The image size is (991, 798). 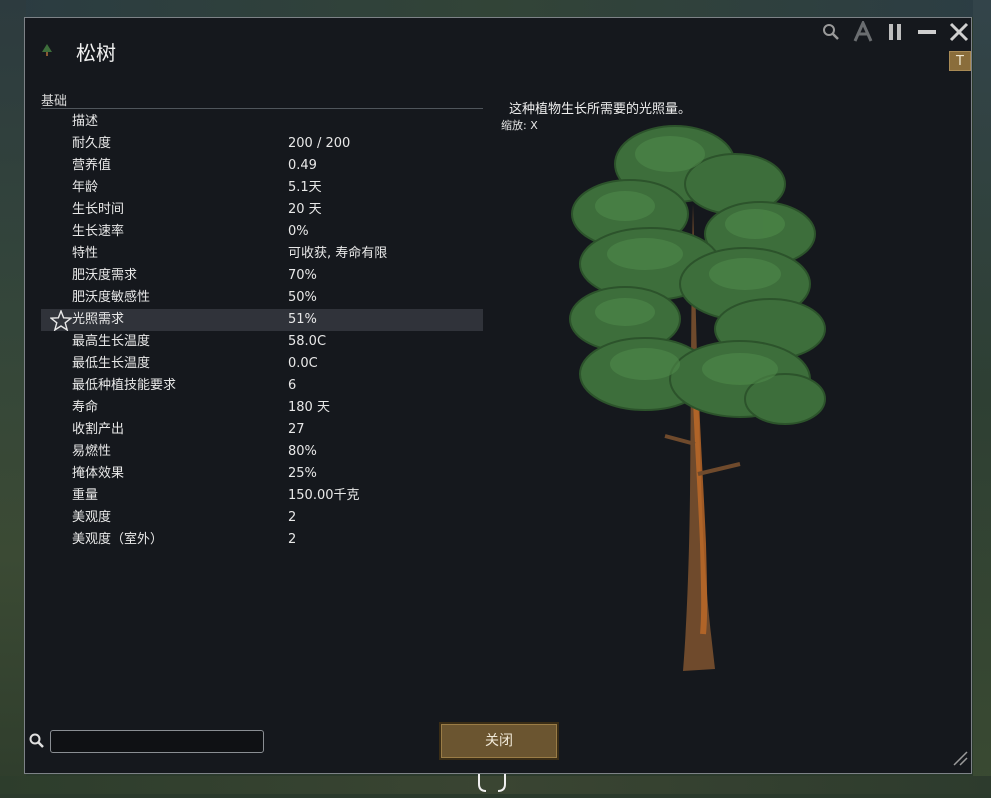 I want to click on stat-value: 5.1天, so click(x=305, y=187).